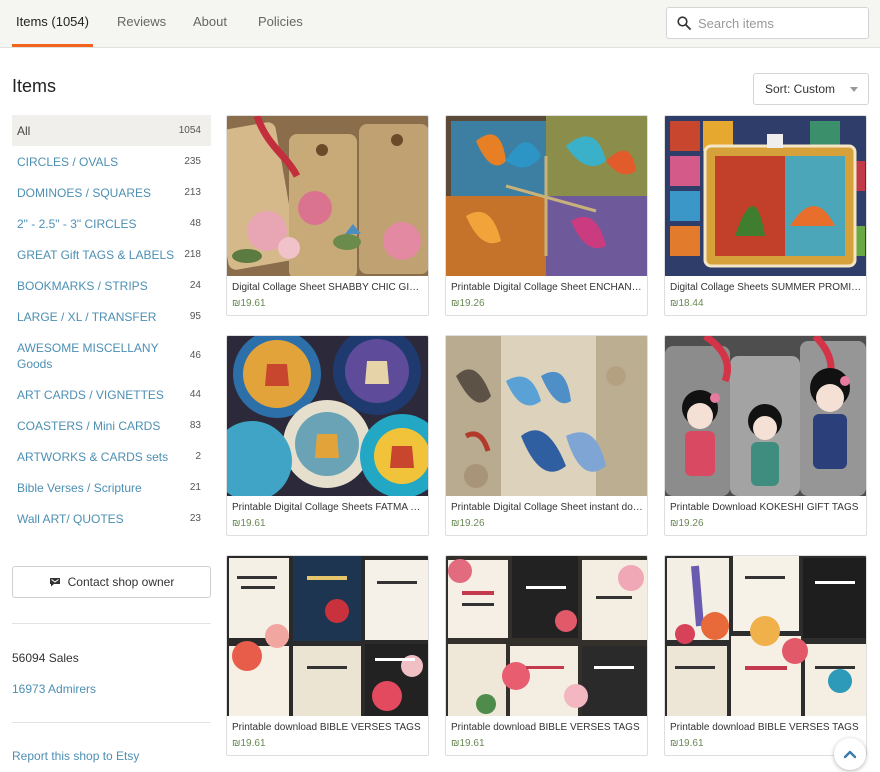  Describe the element at coordinates (68, 161) in the screenshot. I see `section-label: CIRCLES / OVALS` at that location.